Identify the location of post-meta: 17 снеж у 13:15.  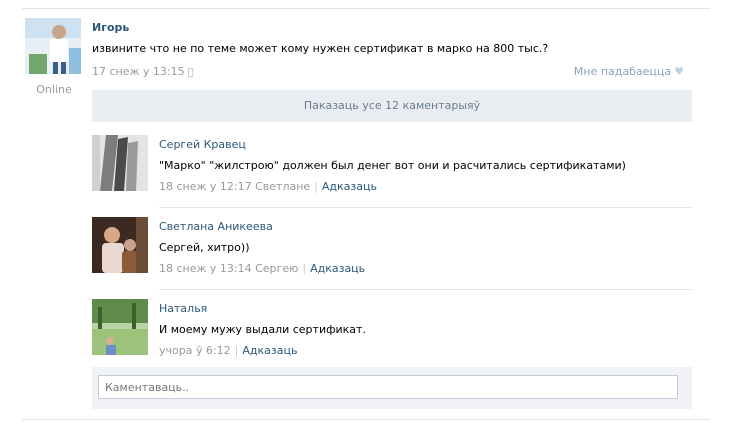
(143, 71).